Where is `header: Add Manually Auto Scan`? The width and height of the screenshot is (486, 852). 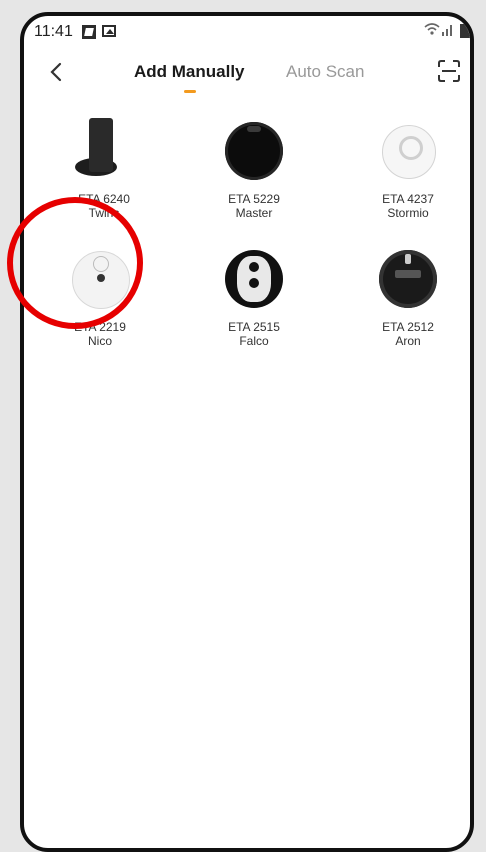 header: Add Manually Auto Scan is located at coordinates (247, 75).